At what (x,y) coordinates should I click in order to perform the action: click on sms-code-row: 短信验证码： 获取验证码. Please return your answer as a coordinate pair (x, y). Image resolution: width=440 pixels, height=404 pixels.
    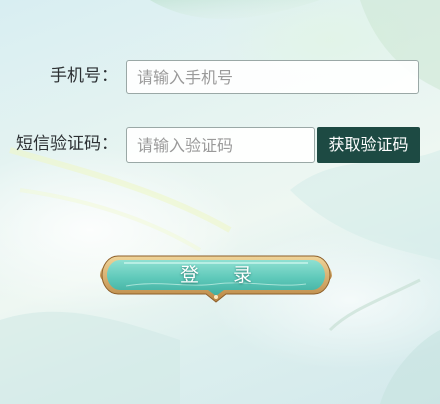
    Looking at the image, I should click on (220, 146).